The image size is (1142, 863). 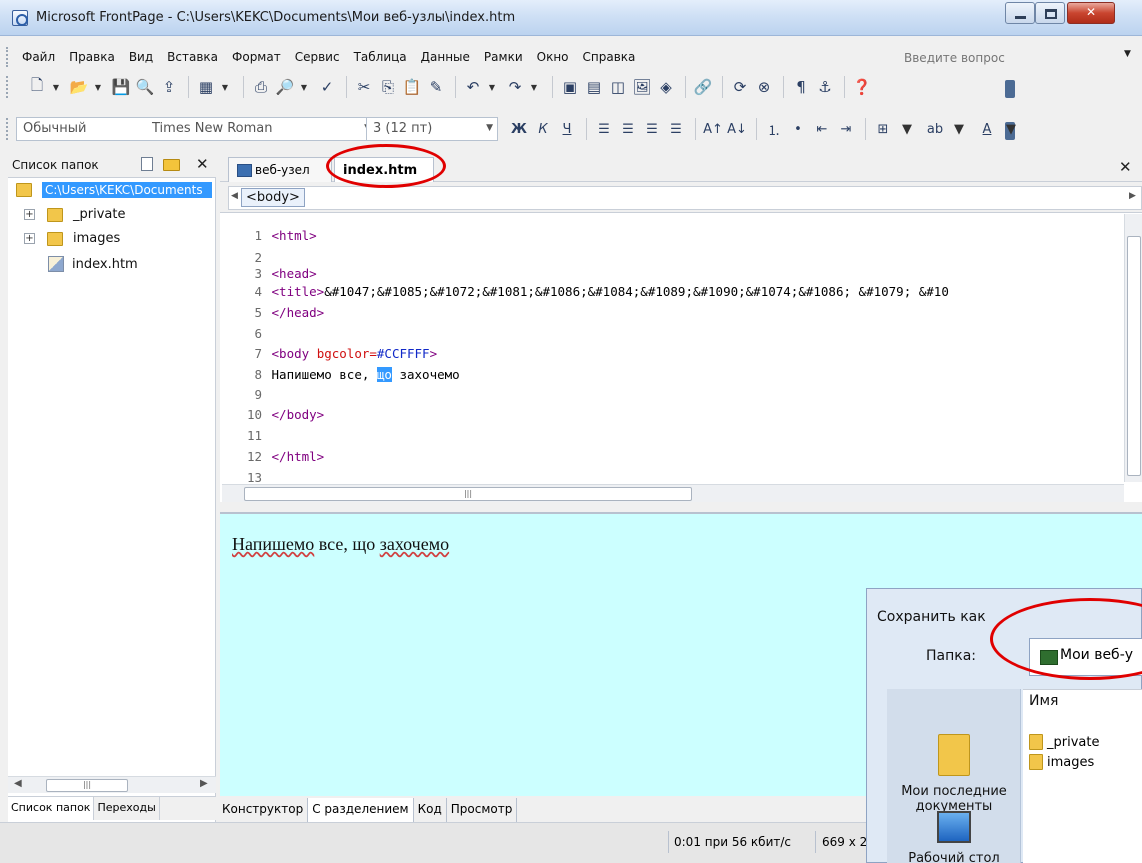 What do you see at coordinates (883, 129) in the screenshot?
I see `borders-icon: ⊞` at bounding box center [883, 129].